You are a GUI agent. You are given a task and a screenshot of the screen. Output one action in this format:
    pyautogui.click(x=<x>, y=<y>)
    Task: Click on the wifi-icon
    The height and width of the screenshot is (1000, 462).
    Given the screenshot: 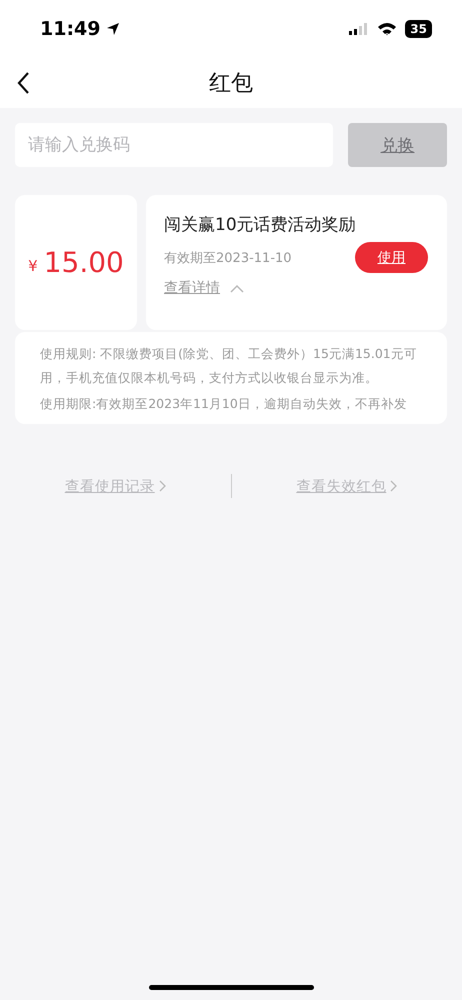 What is the action you would take?
    pyautogui.click(x=387, y=29)
    